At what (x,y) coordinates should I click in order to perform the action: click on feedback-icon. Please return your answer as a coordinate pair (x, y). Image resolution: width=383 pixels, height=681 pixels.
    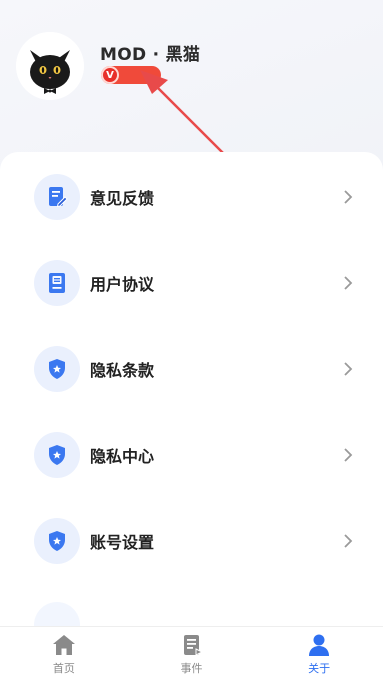
    Looking at the image, I should click on (58, 197).